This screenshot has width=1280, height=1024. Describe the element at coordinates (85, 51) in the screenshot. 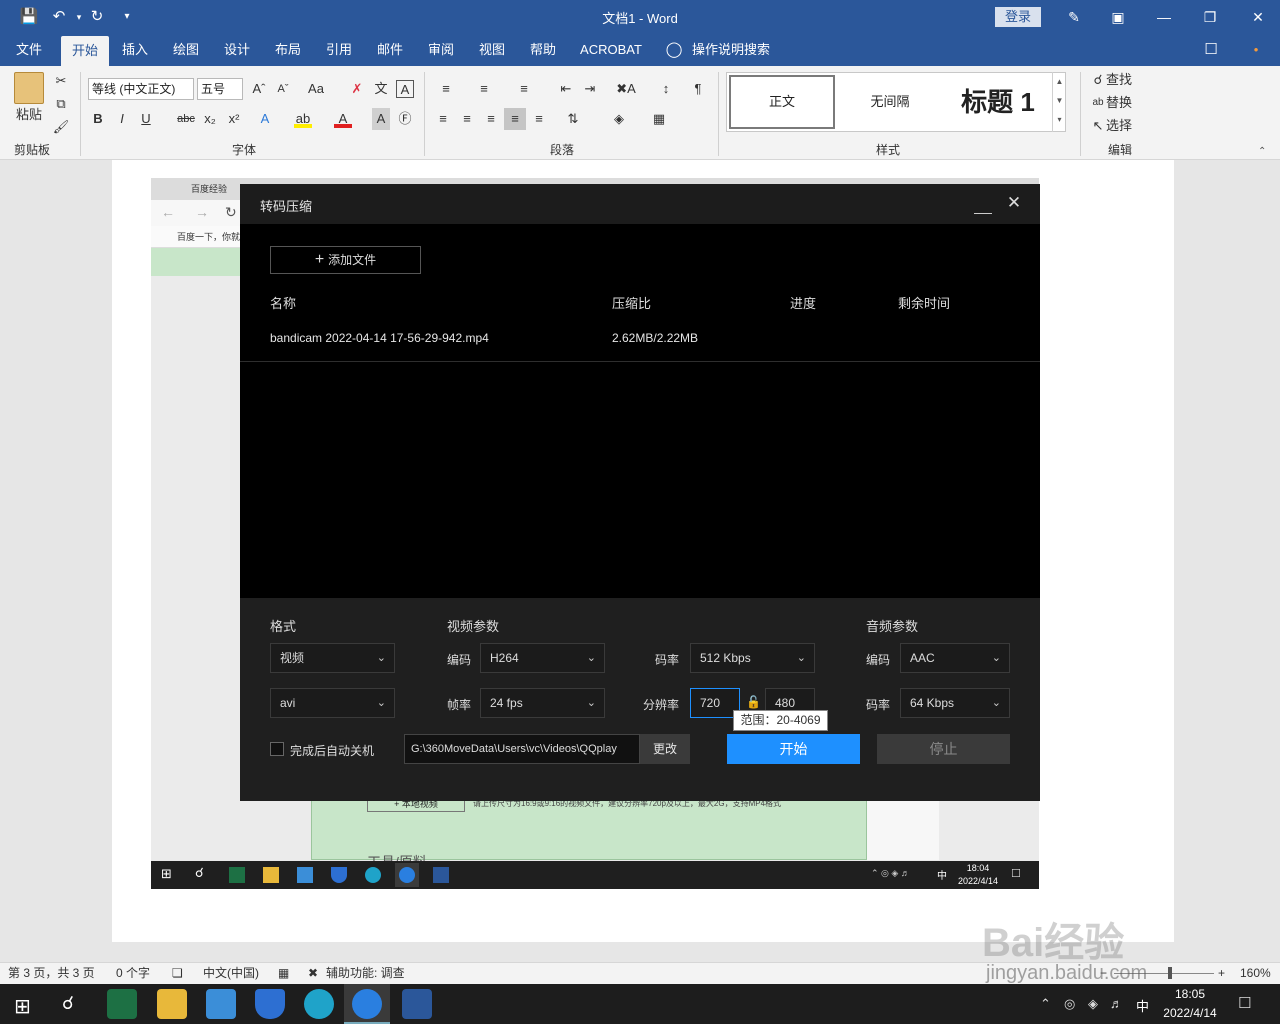

I see `tab-home: 开始` at that location.